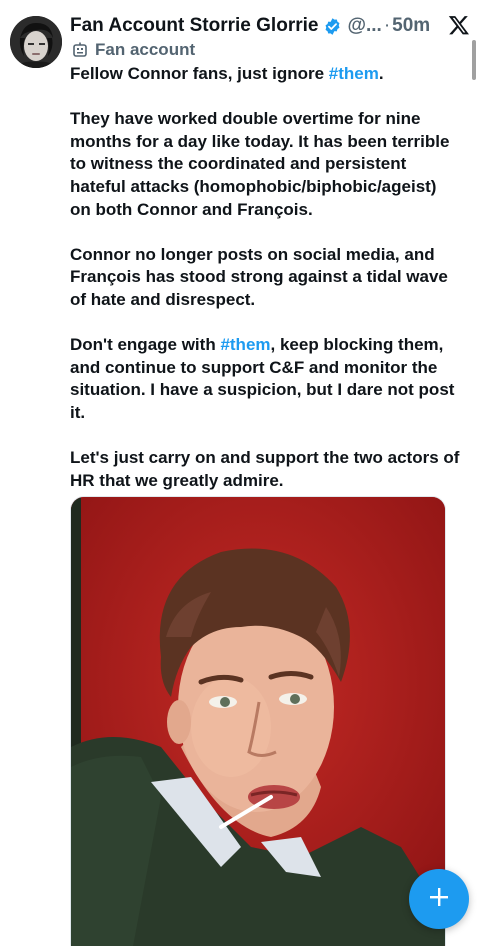 The height and width of the screenshot is (946, 480). I want to click on compose-button, so click(439, 899).